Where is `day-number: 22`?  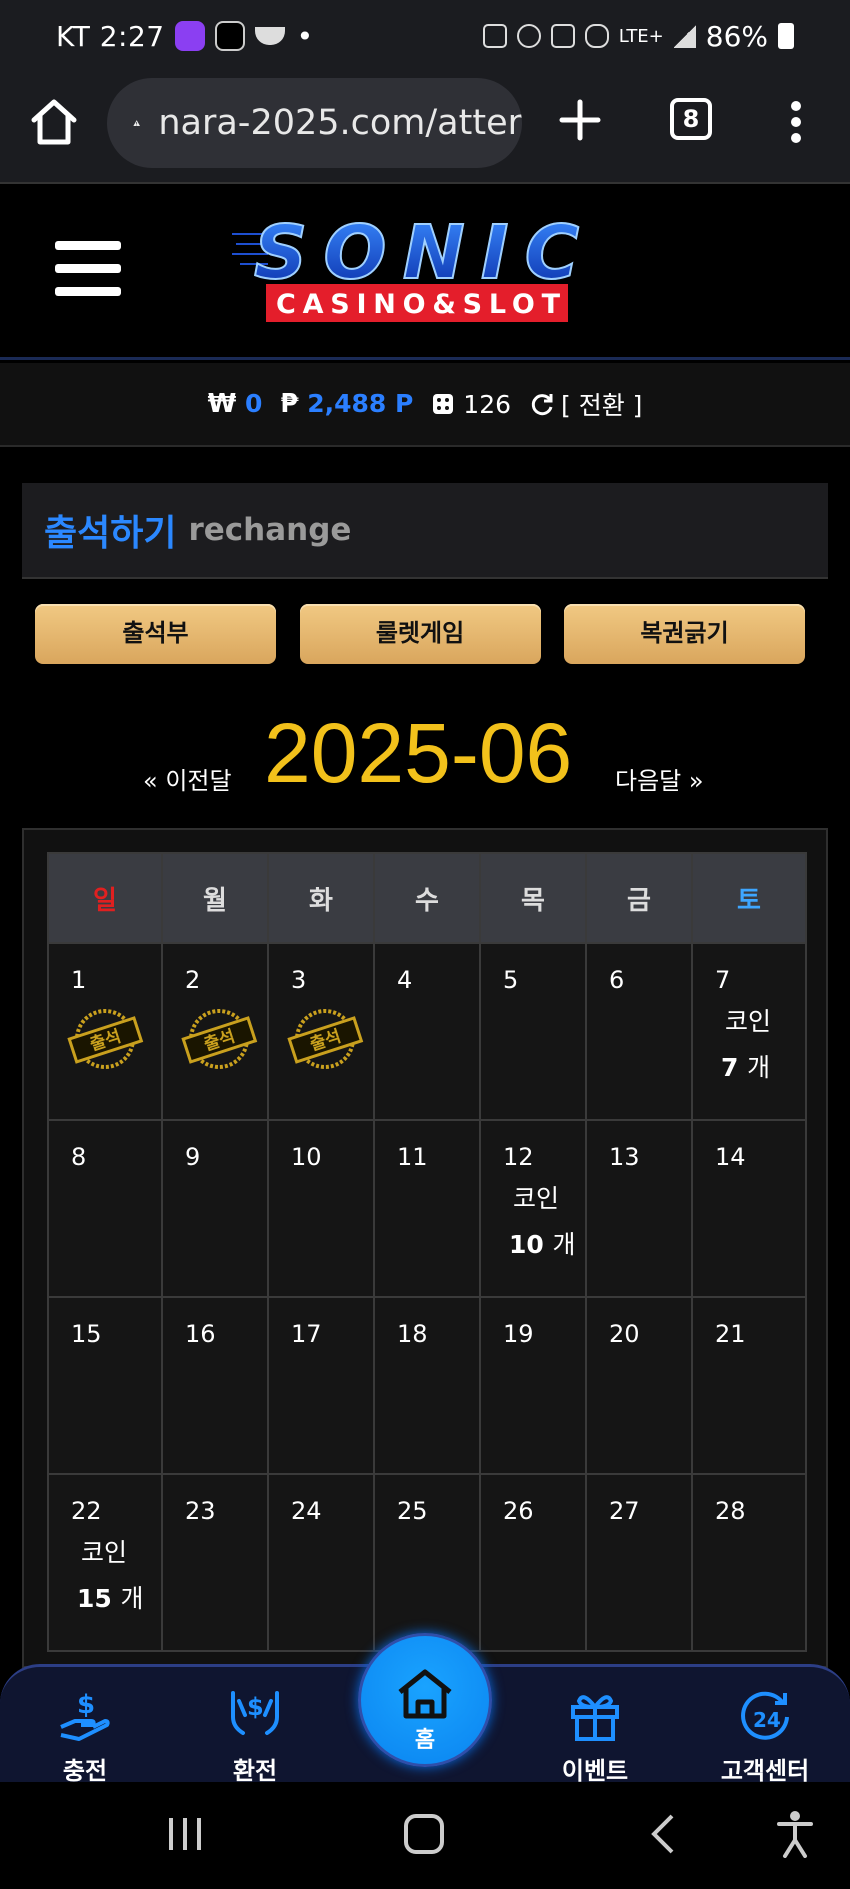 day-number: 22 is located at coordinates (86, 1511).